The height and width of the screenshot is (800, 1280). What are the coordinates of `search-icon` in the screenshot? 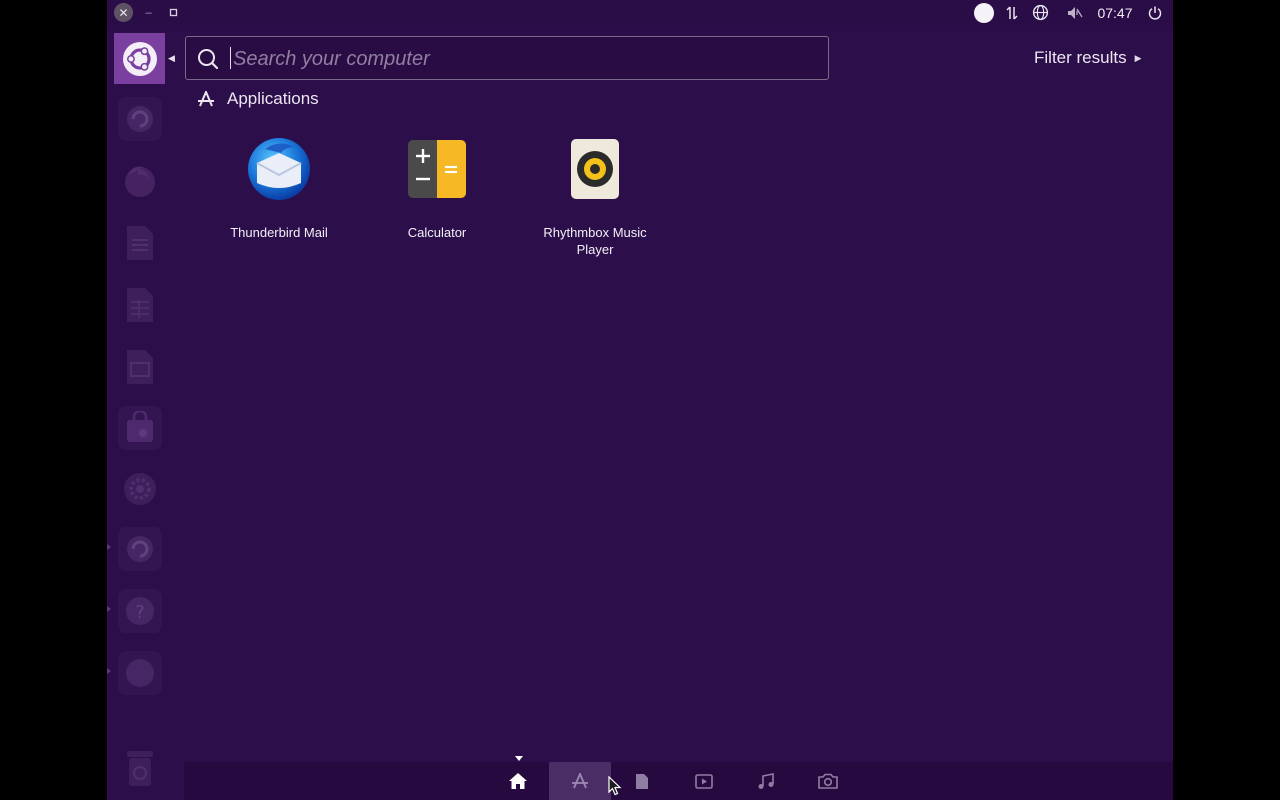 It's located at (208, 59).